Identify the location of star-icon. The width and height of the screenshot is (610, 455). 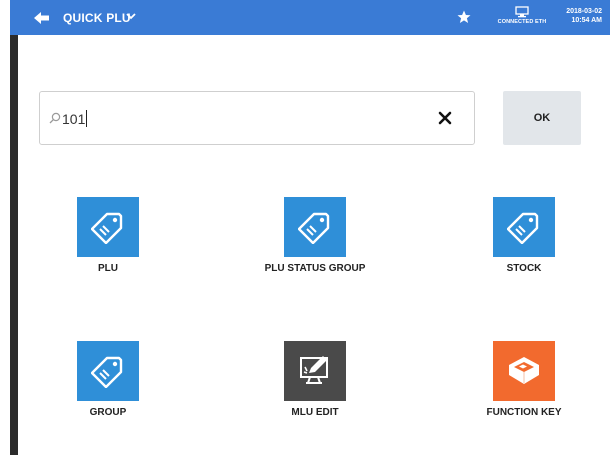
(464, 17).